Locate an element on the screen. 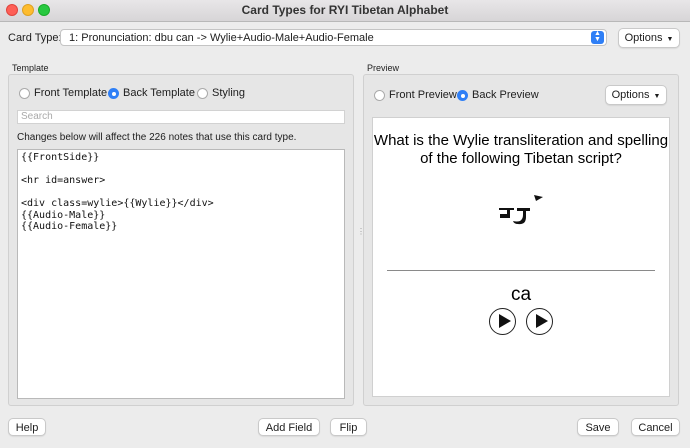 This screenshot has width=690, height=448. tab-label: Front Preview is located at coordinates (423, 95).